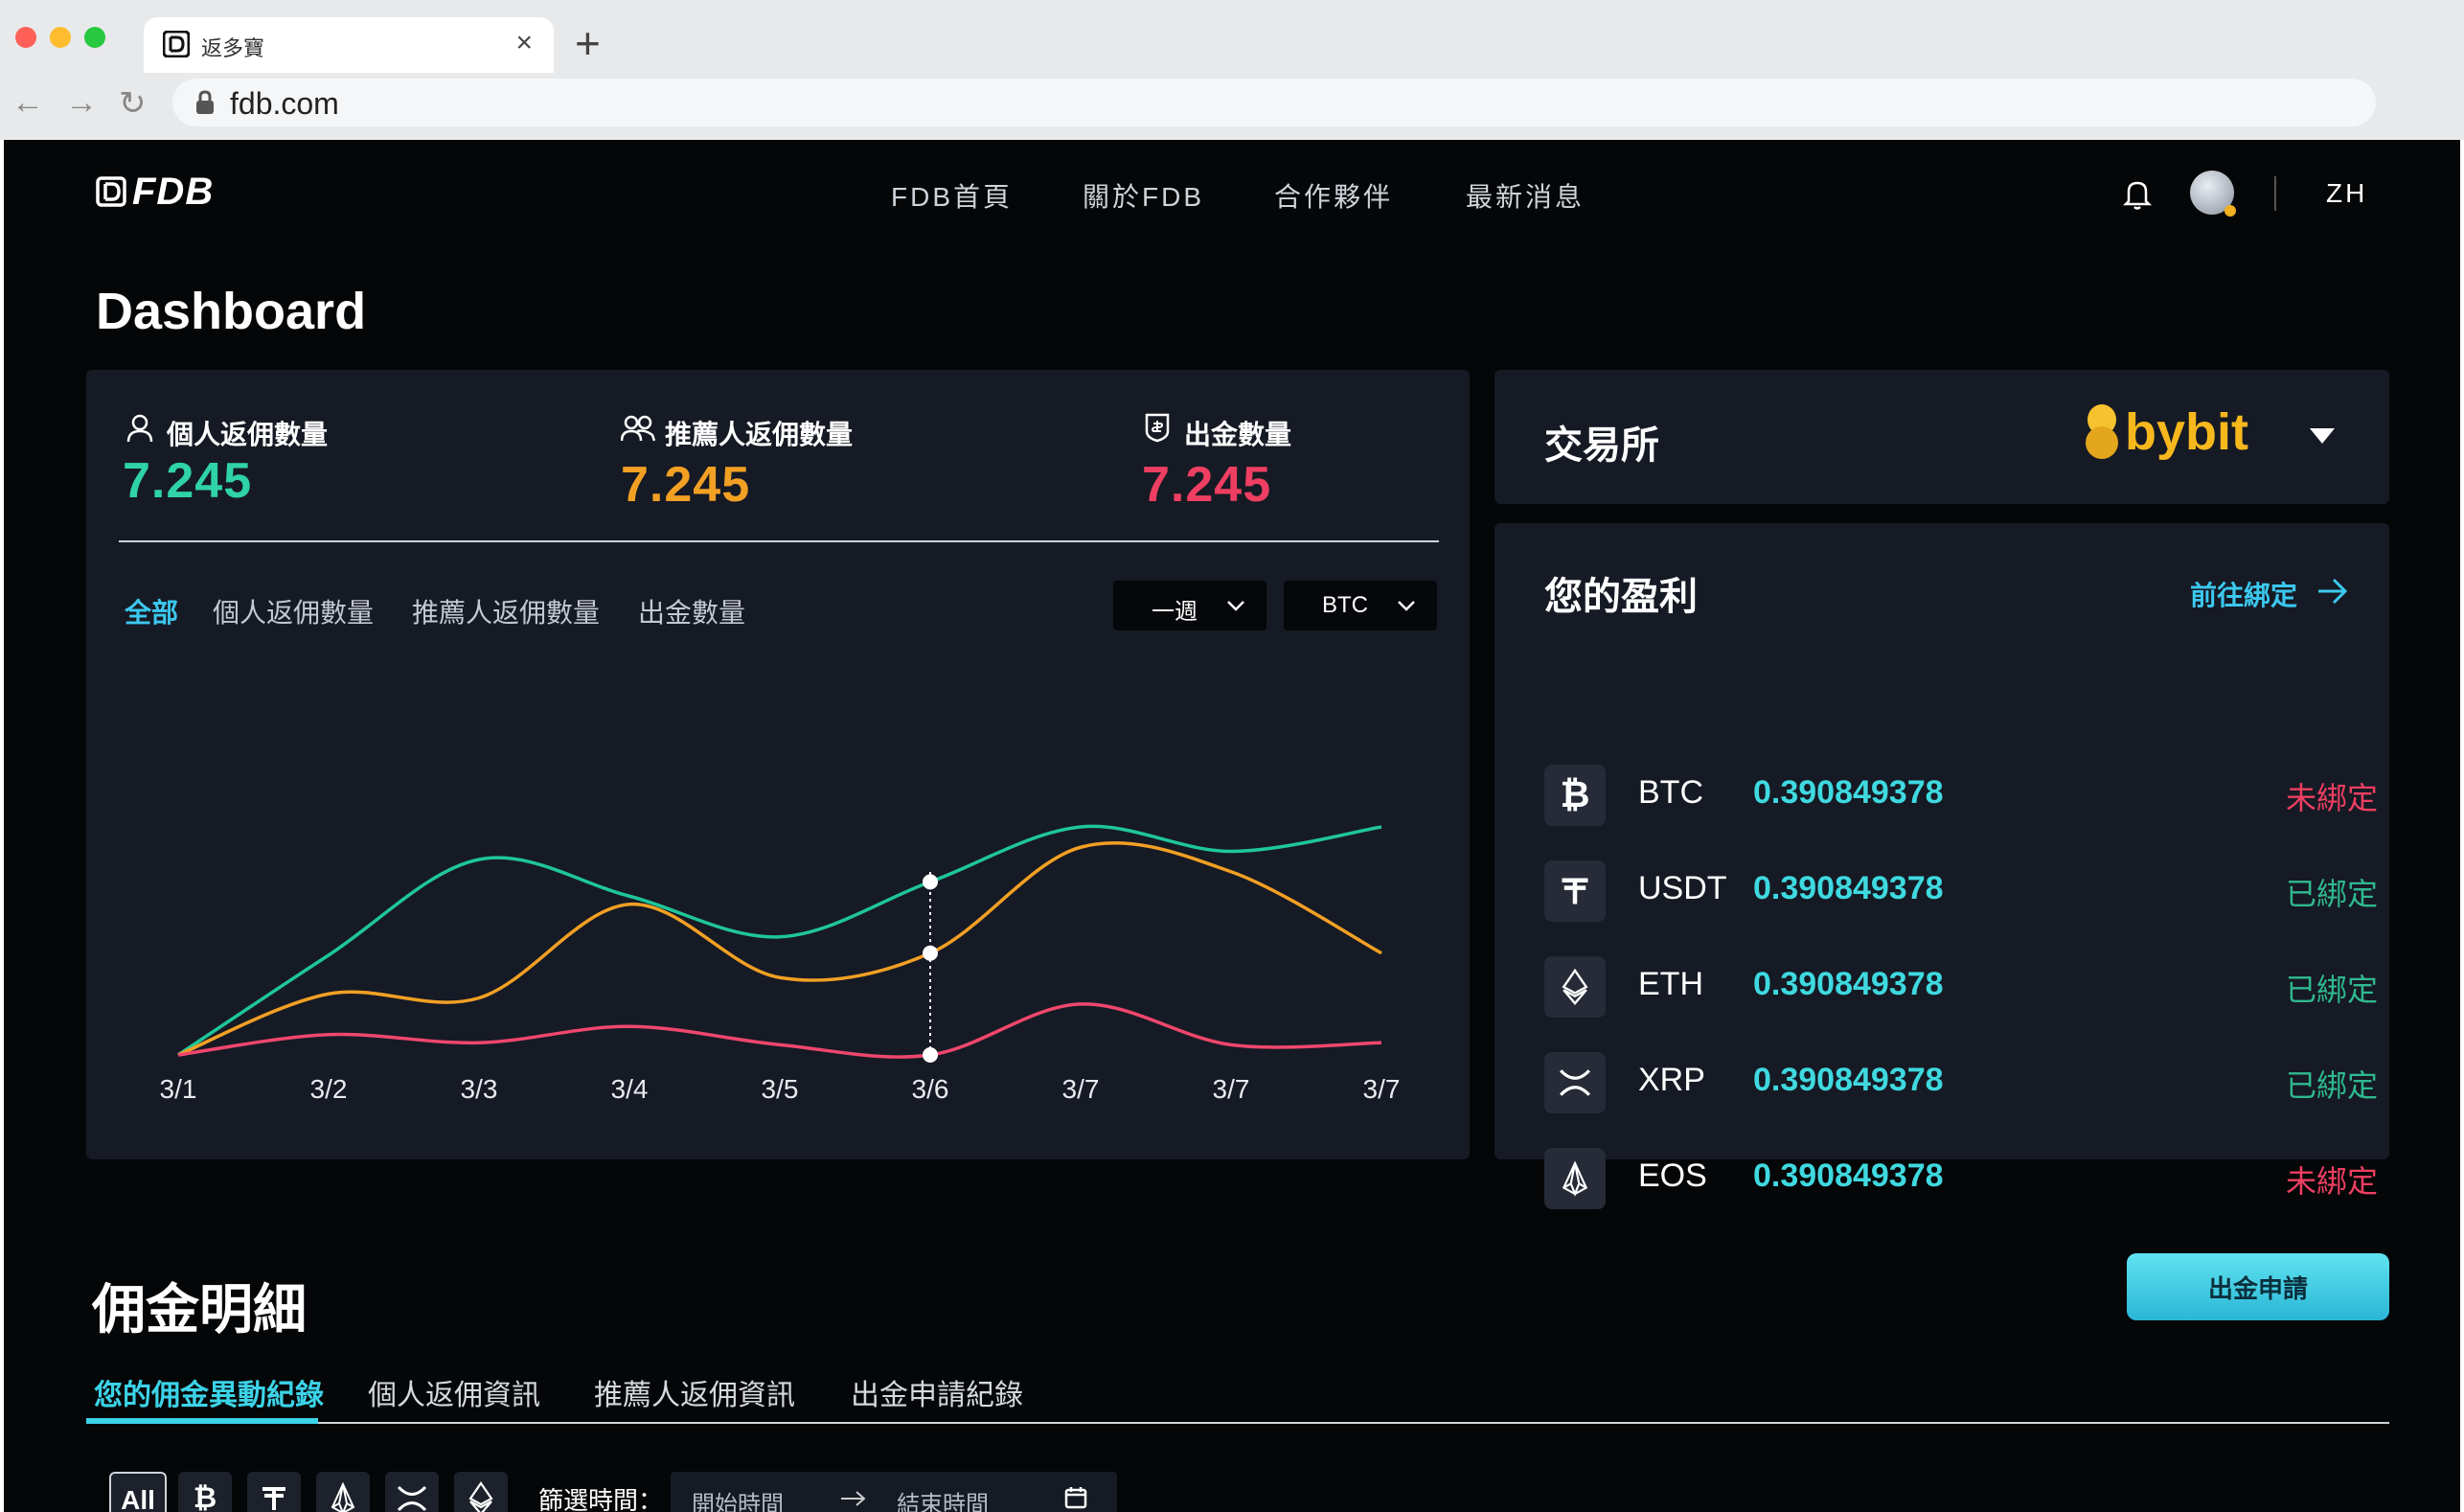 This screenshot has width=2464, height=1512. Describe the element at coordinates (202, 1421) in the screenshot. I see `active-tab-indicator` at that location.